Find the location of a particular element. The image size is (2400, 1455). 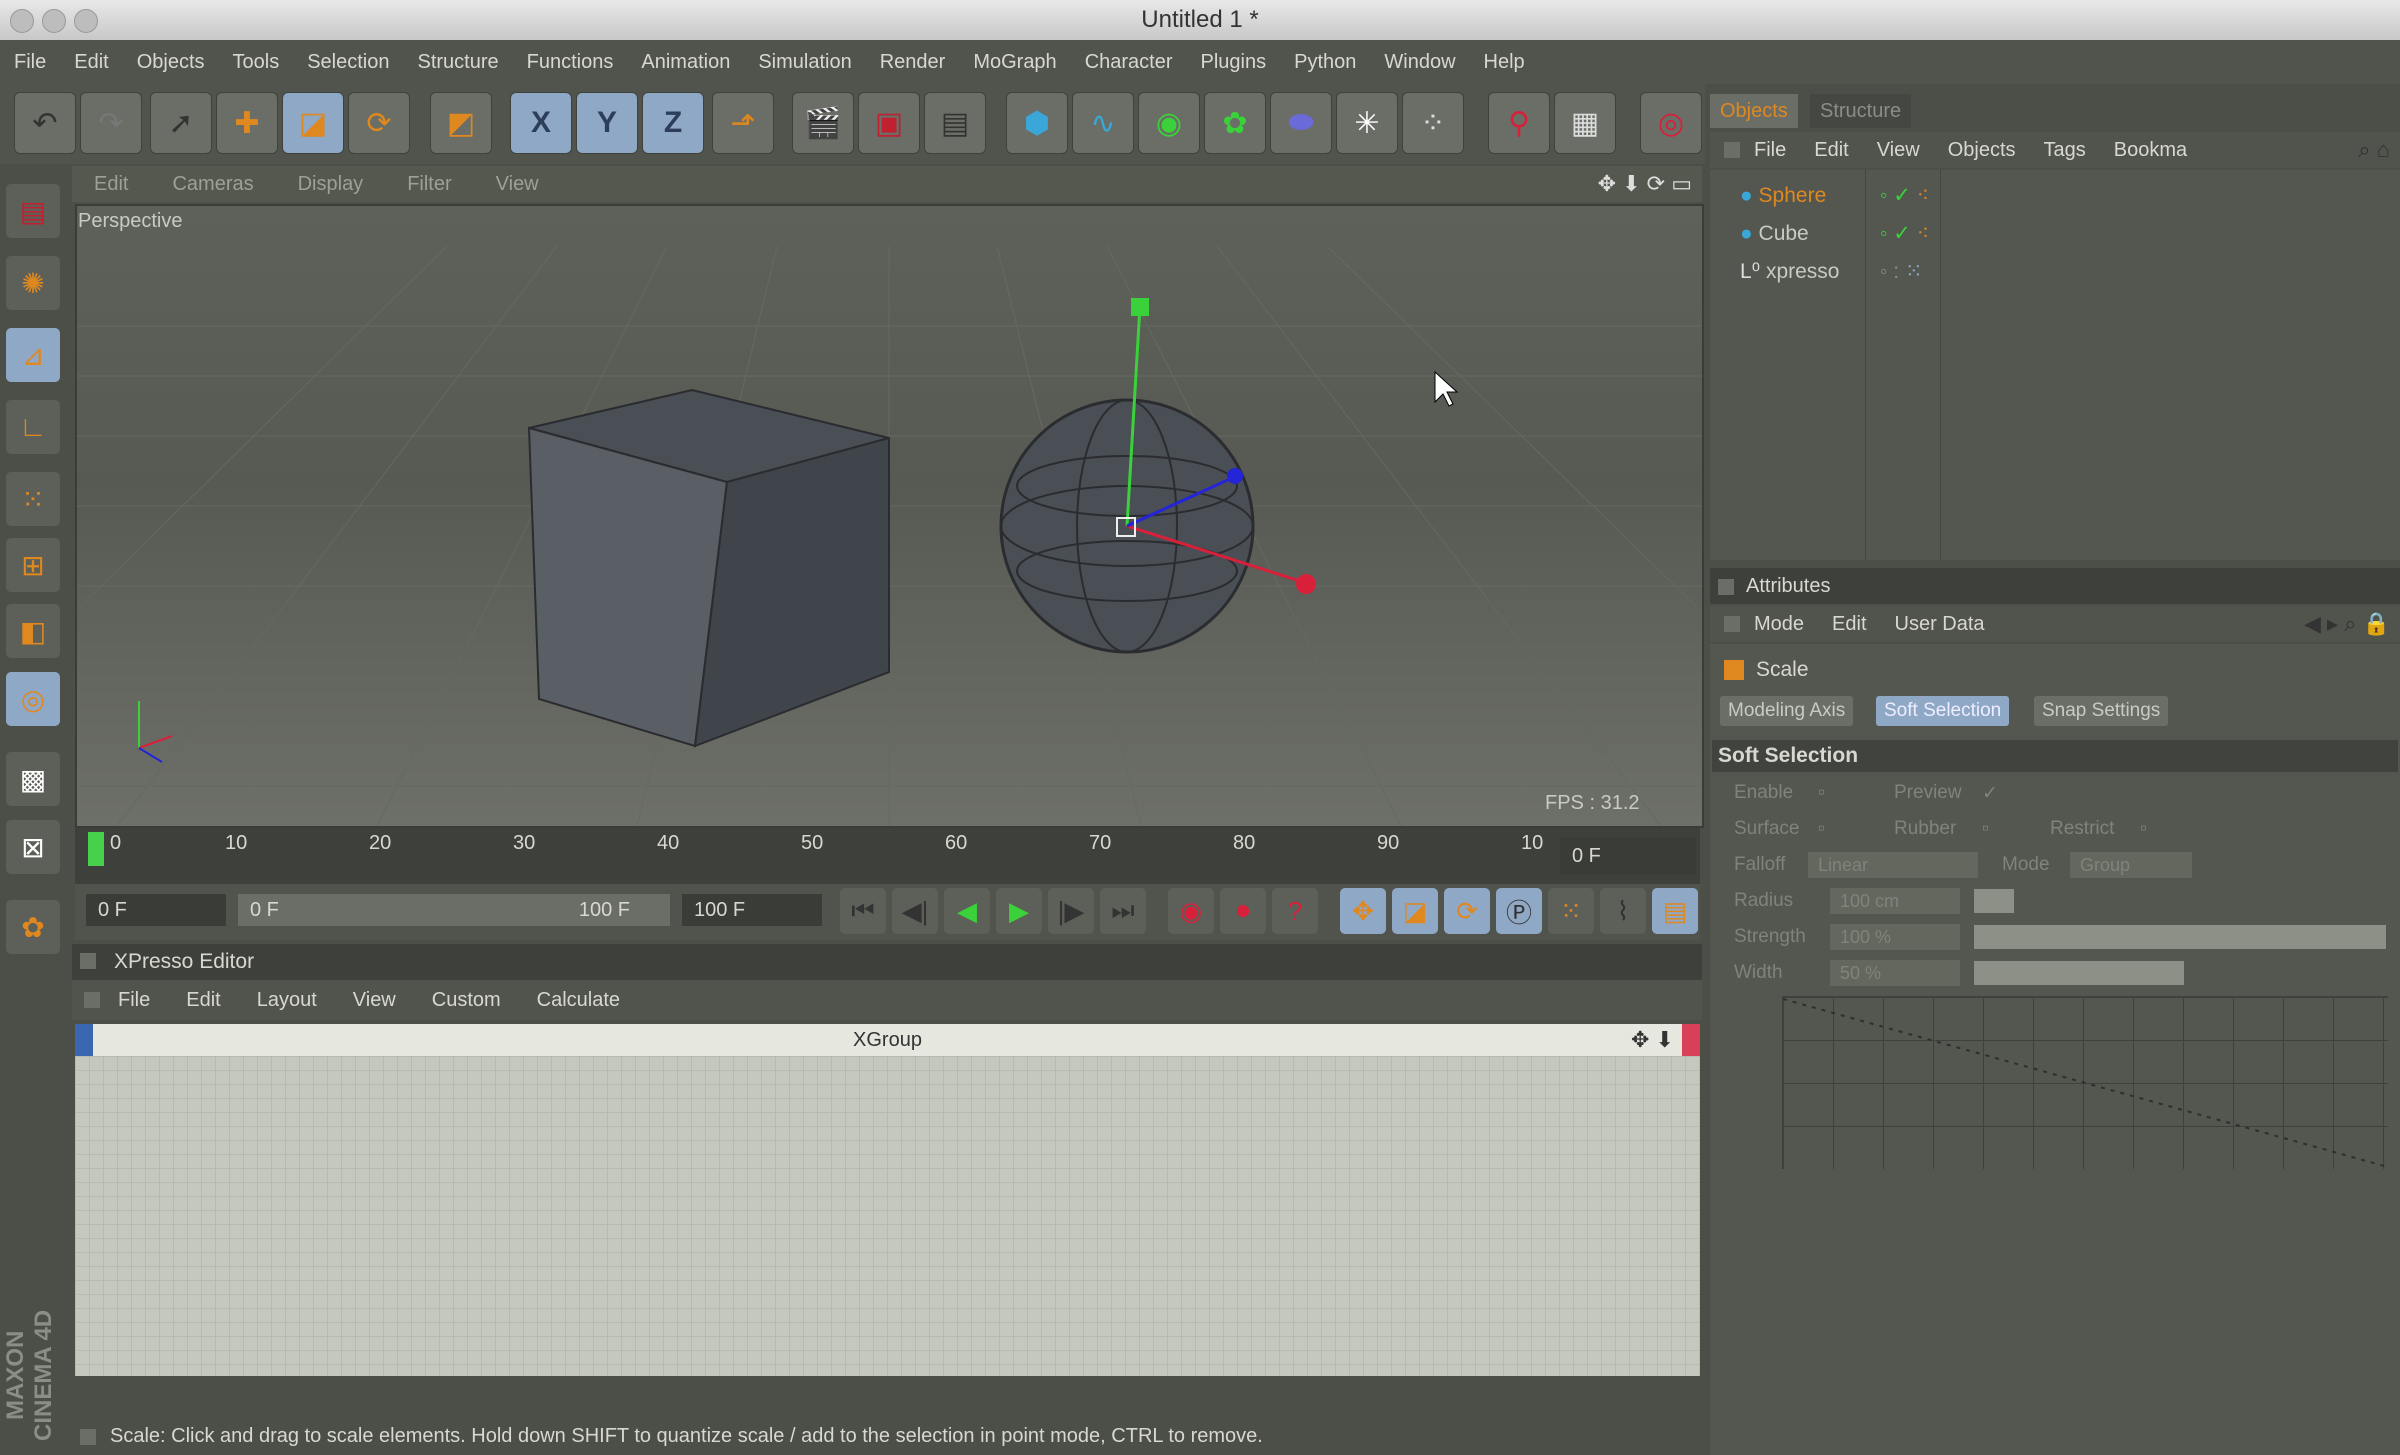

xpresso-menu-file: File is located at coordinates (134, 1000).